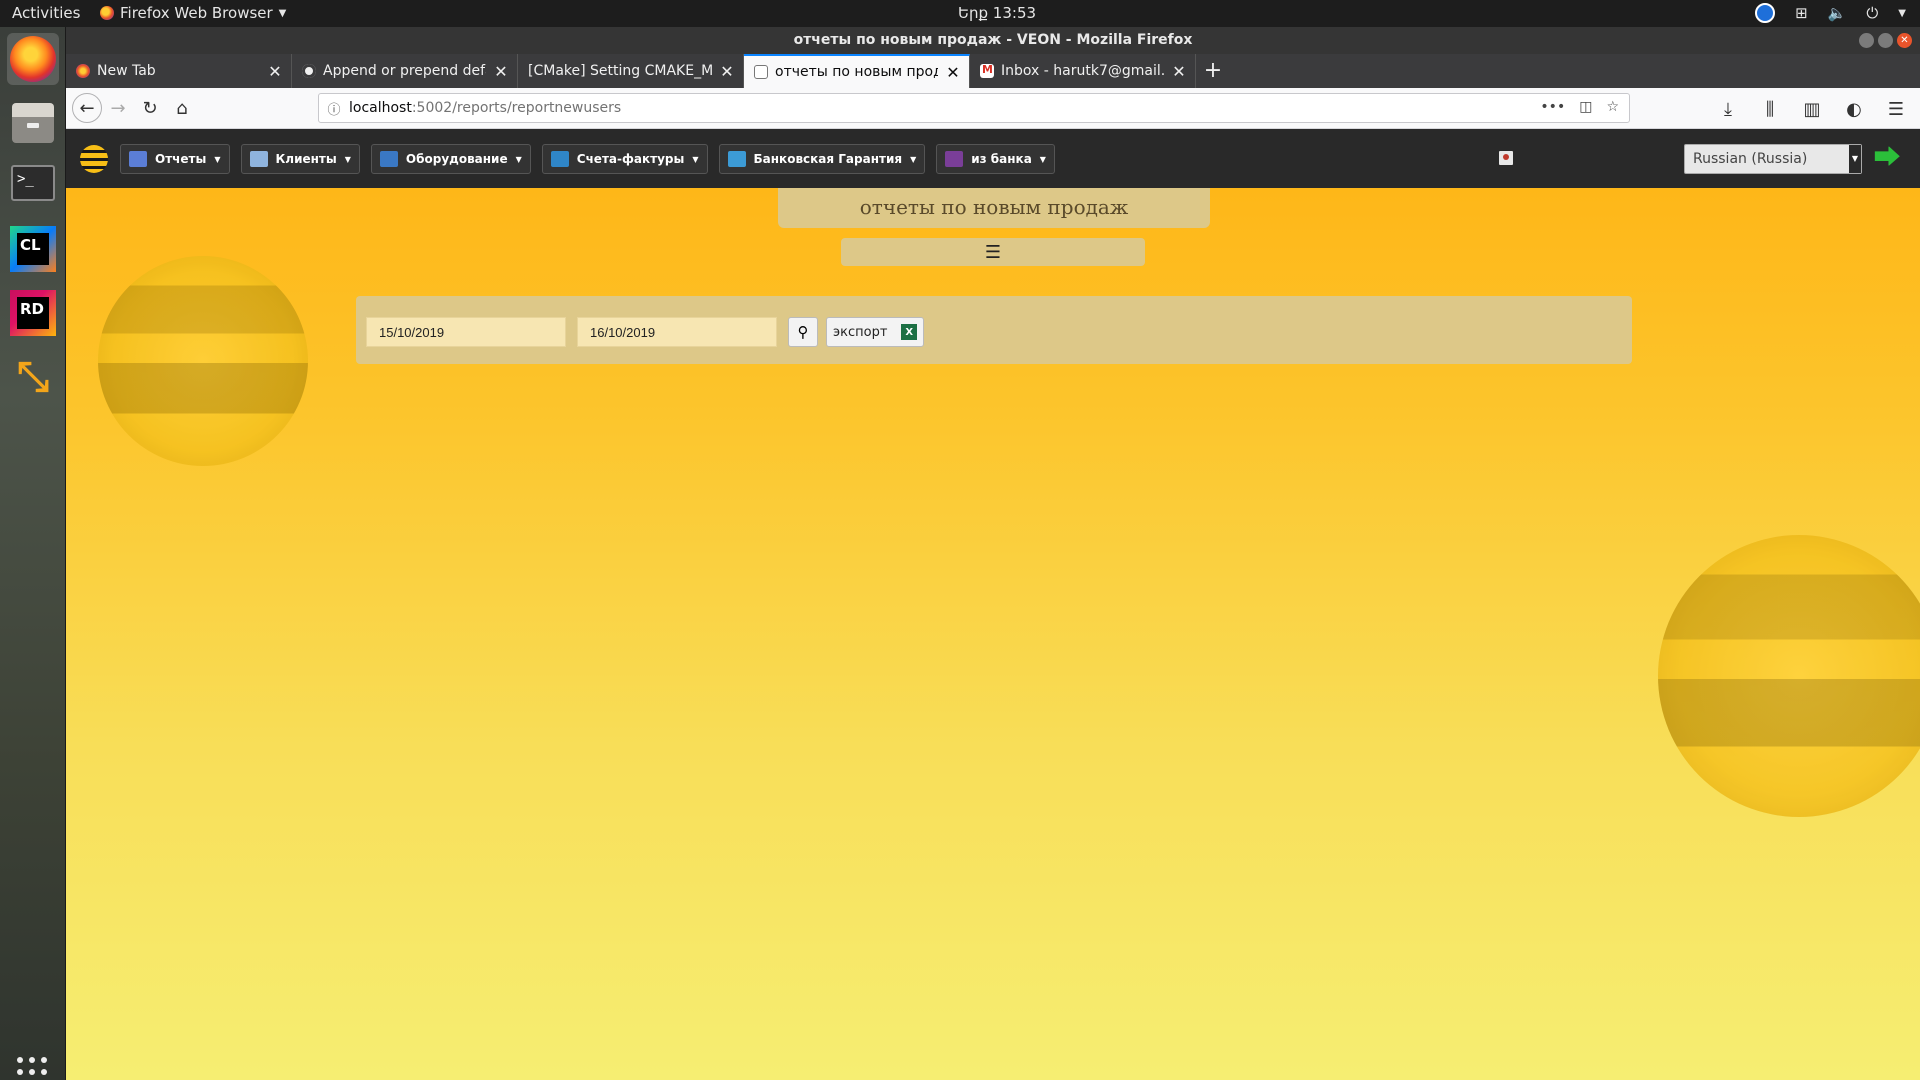 This screenshot has height=1080, width=1920. Describe the element at coordinates (150, 108) in the screenshot. I see `reload-button: ↻` at that location.